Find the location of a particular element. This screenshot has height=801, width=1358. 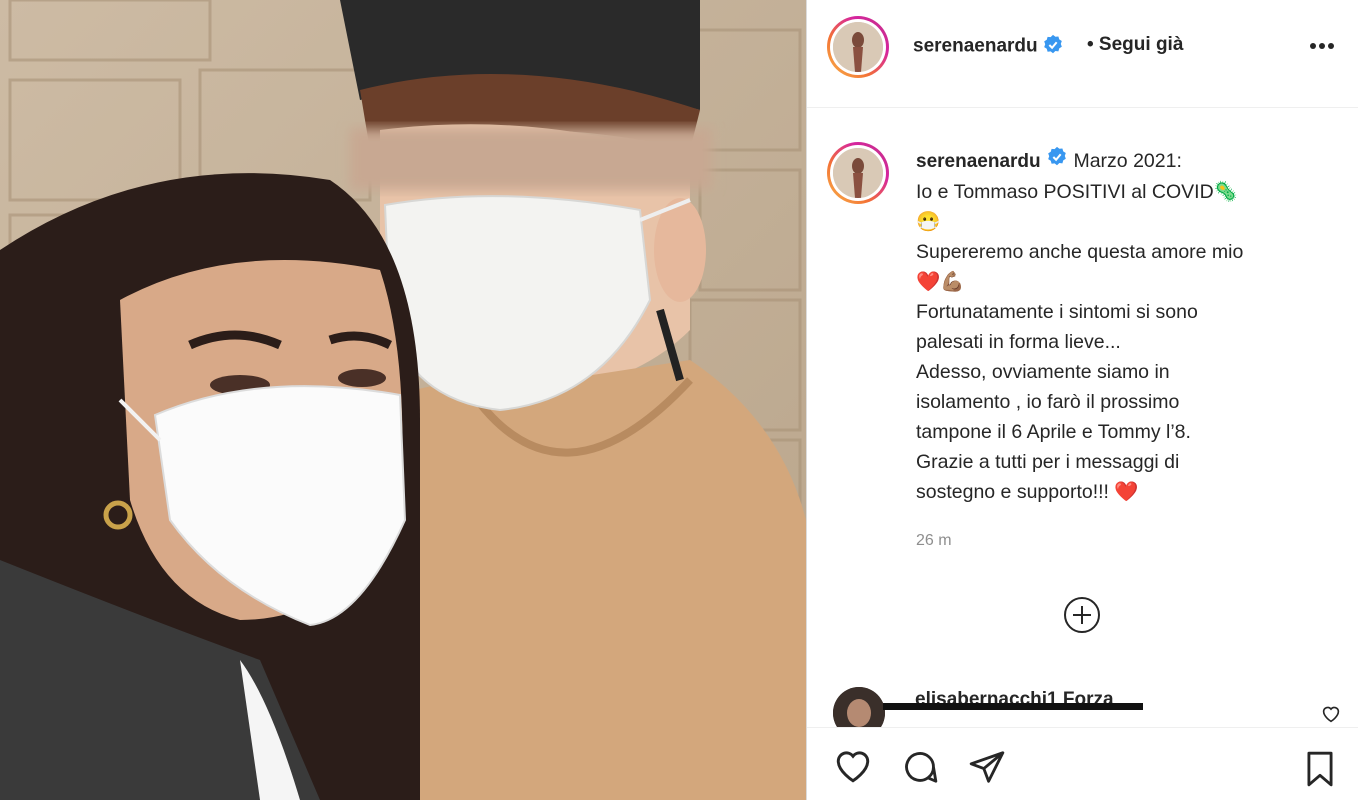

post-header: serenaenardu • Segui già is located at coordinates (1082, 54).